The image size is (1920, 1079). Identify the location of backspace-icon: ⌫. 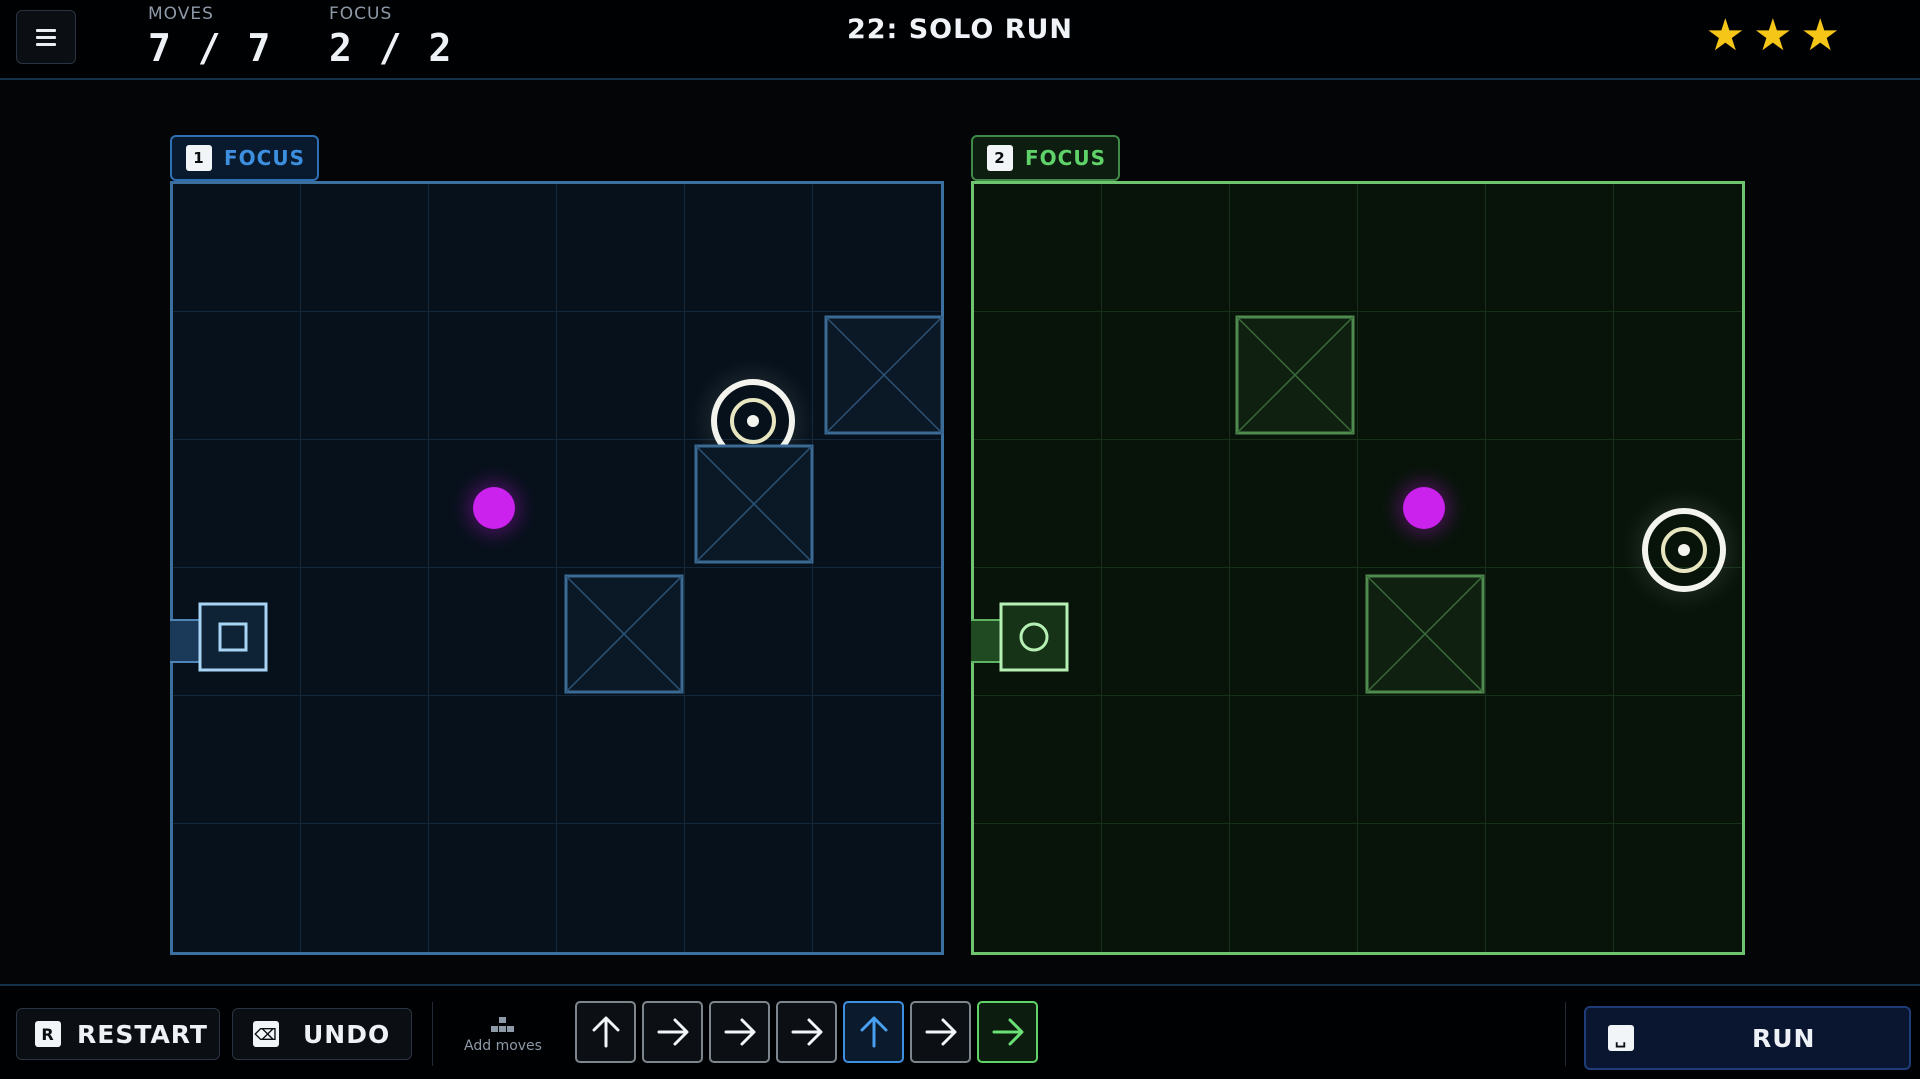
(266, 1034).